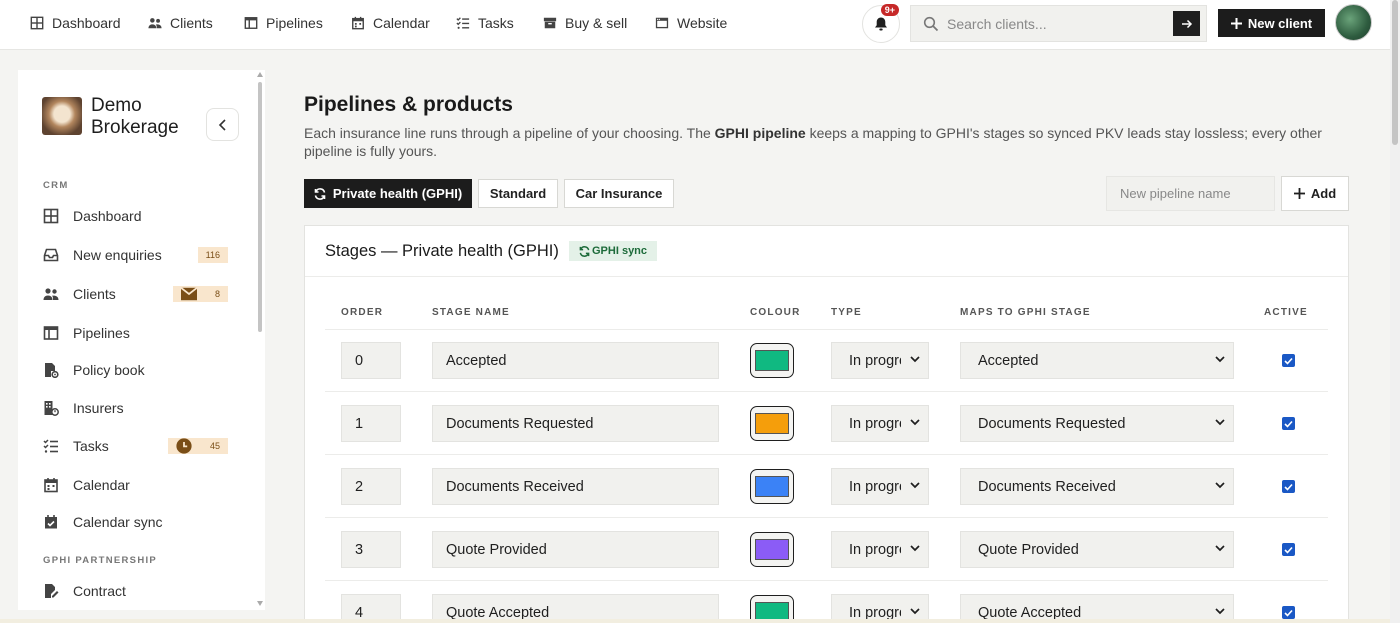 This screenshot has height=623, width=1400. Describe the element at coordinates (51, 255) in the screenshot. I see `inbox-icon` at that location.